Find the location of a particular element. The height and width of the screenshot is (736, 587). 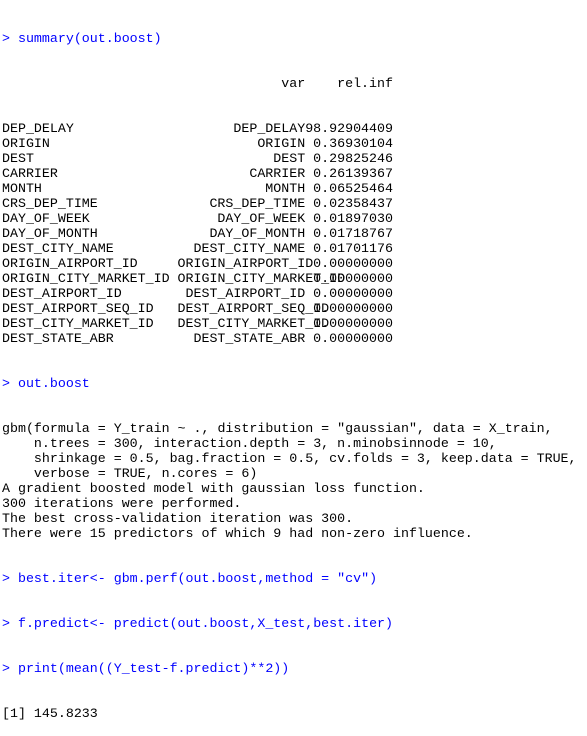

command-line: > summary(out.boost) is located at coordinates (294, 38).